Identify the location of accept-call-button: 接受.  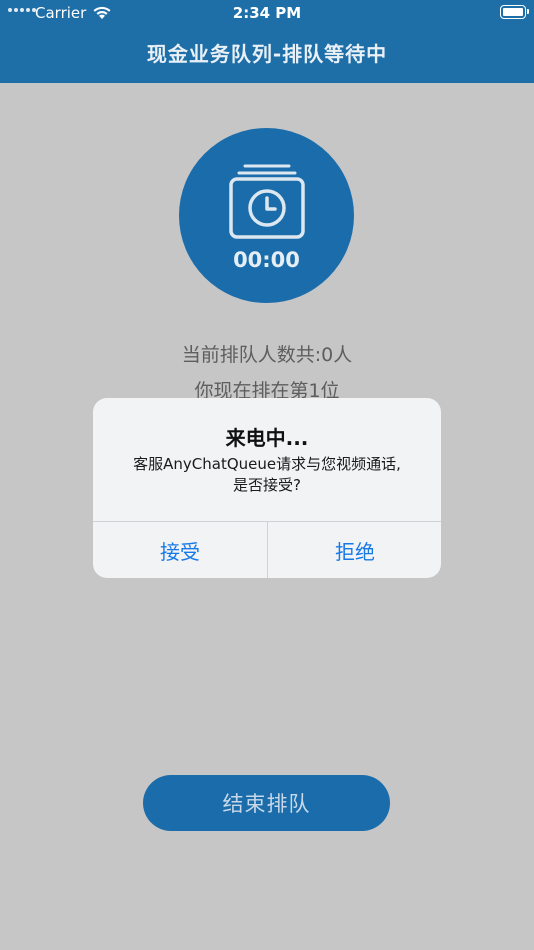
(180, 550).